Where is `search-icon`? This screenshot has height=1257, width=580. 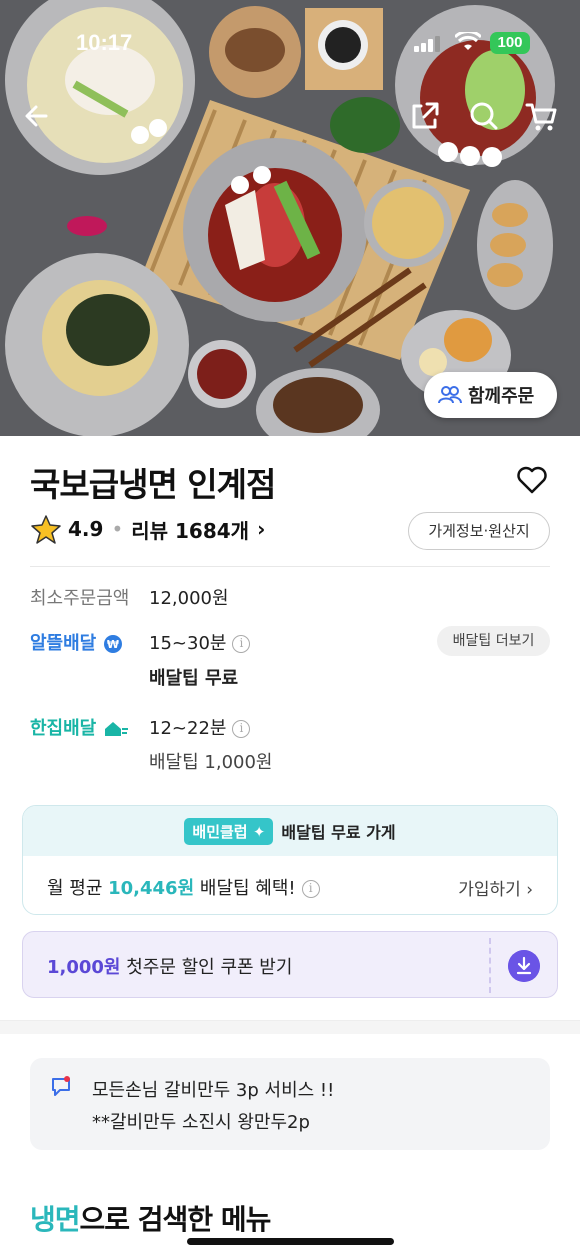 search-icon is located at coordinates (484, 116).